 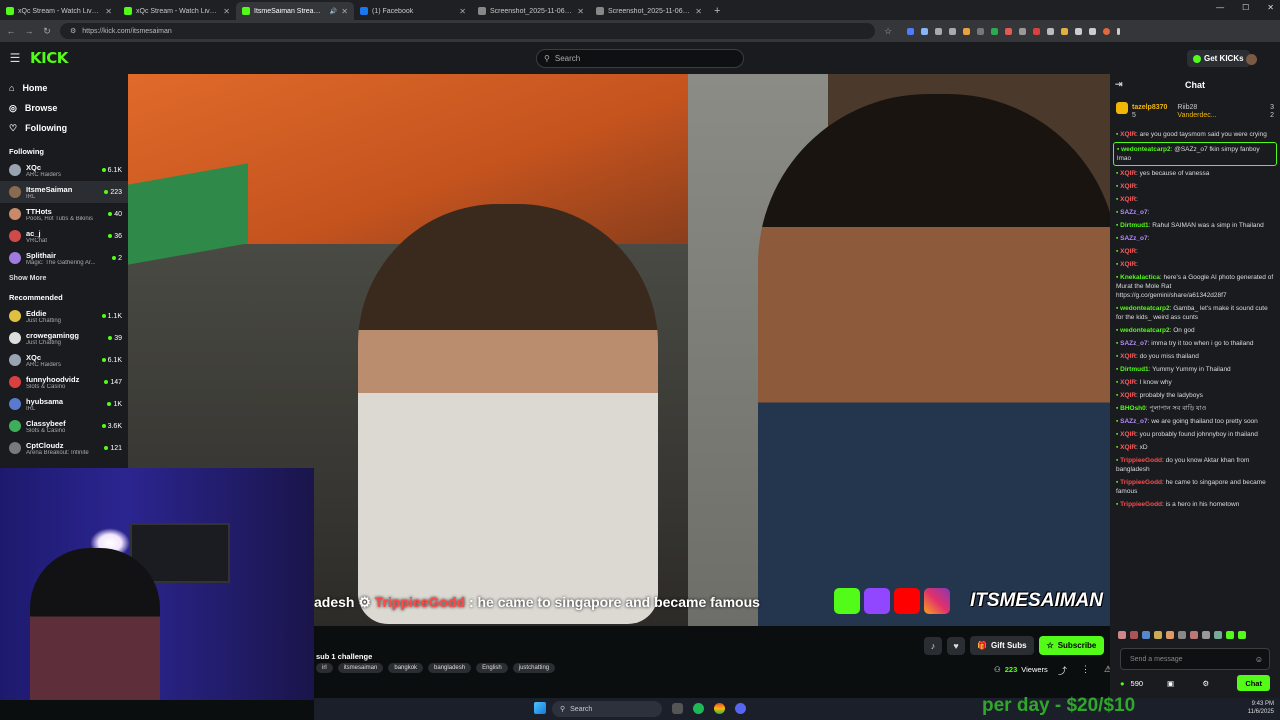 What do you see at coordinates (1002, 645) in the screenshot?
I see `gift-subs-button: 🎁 Gift Subs` at bounding box center [1002, 645].